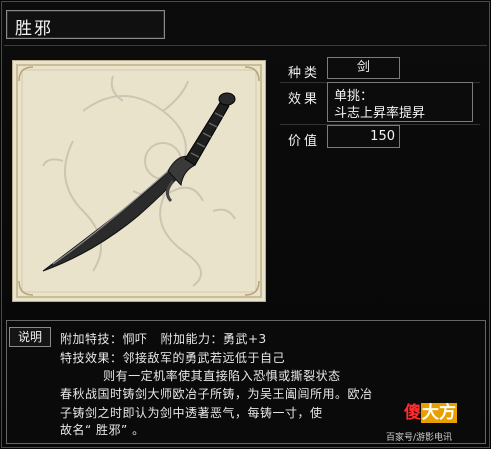  What do you see at coordinates (191, 413) in the screenshot?
I see `description-line: 子铸剑之时即认为剑中透著恶气，每铸一寸，使` at bounding box center [191, 413].